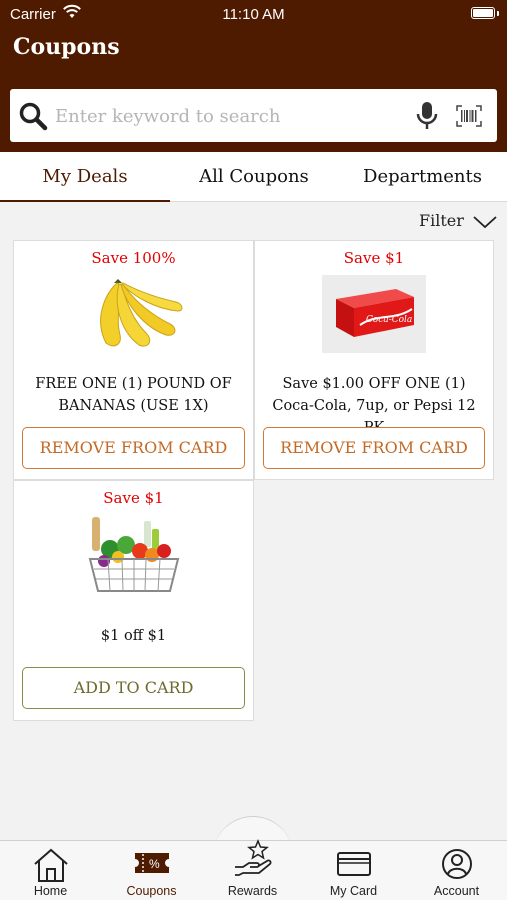  What do you see at coordinates (85, 201) in the screenshot?
I see `active-tab-indicator` at bounding box center [85, 201].